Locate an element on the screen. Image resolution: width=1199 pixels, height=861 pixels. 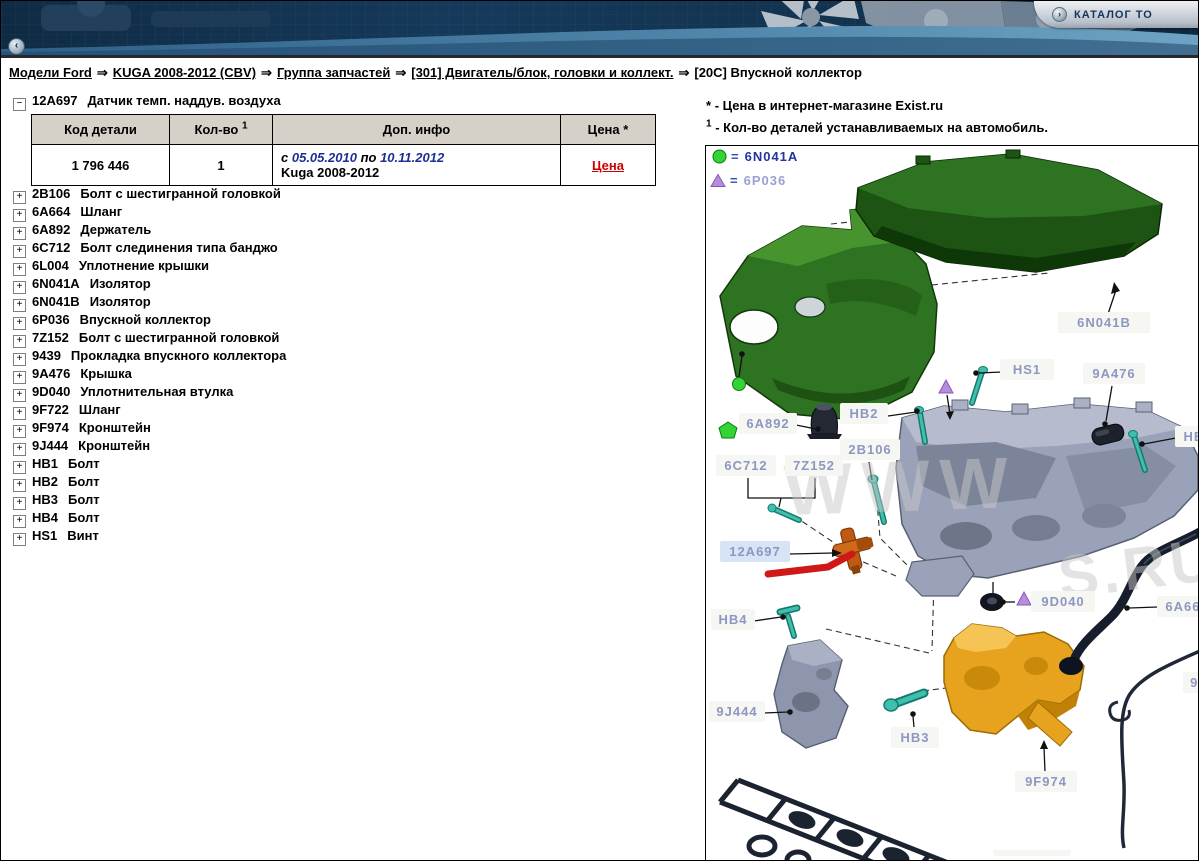
diagram-label-9D040: 9D040 is located at coordinates (1063, 601).